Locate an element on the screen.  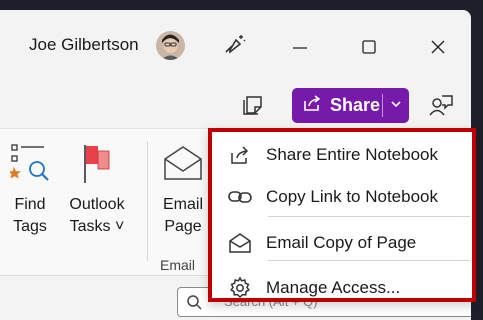
link-icon is located at coordinates (240, 197).